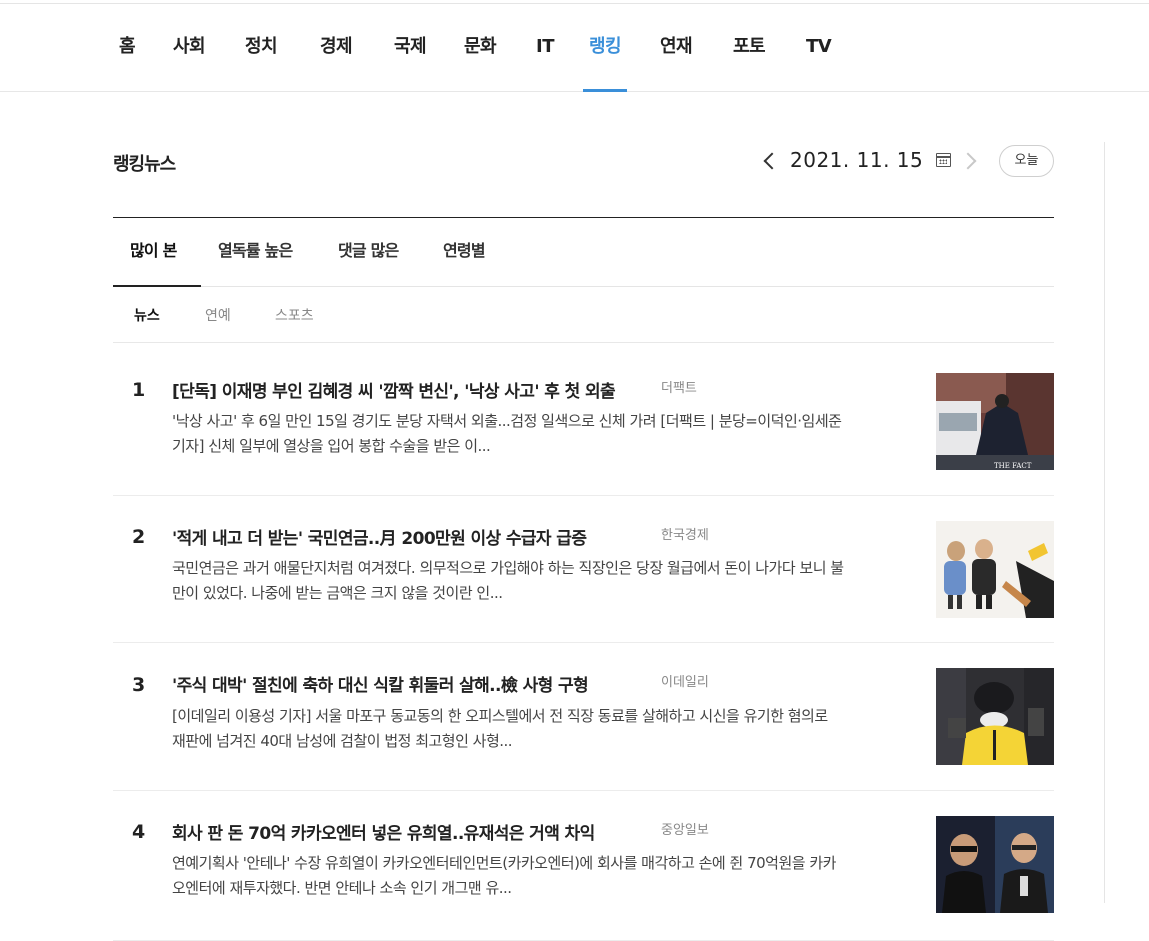  What do you see at coordinates (545, 48) in the screenshot?
I see `nav-it: IT` at bounding box center [545, 48].